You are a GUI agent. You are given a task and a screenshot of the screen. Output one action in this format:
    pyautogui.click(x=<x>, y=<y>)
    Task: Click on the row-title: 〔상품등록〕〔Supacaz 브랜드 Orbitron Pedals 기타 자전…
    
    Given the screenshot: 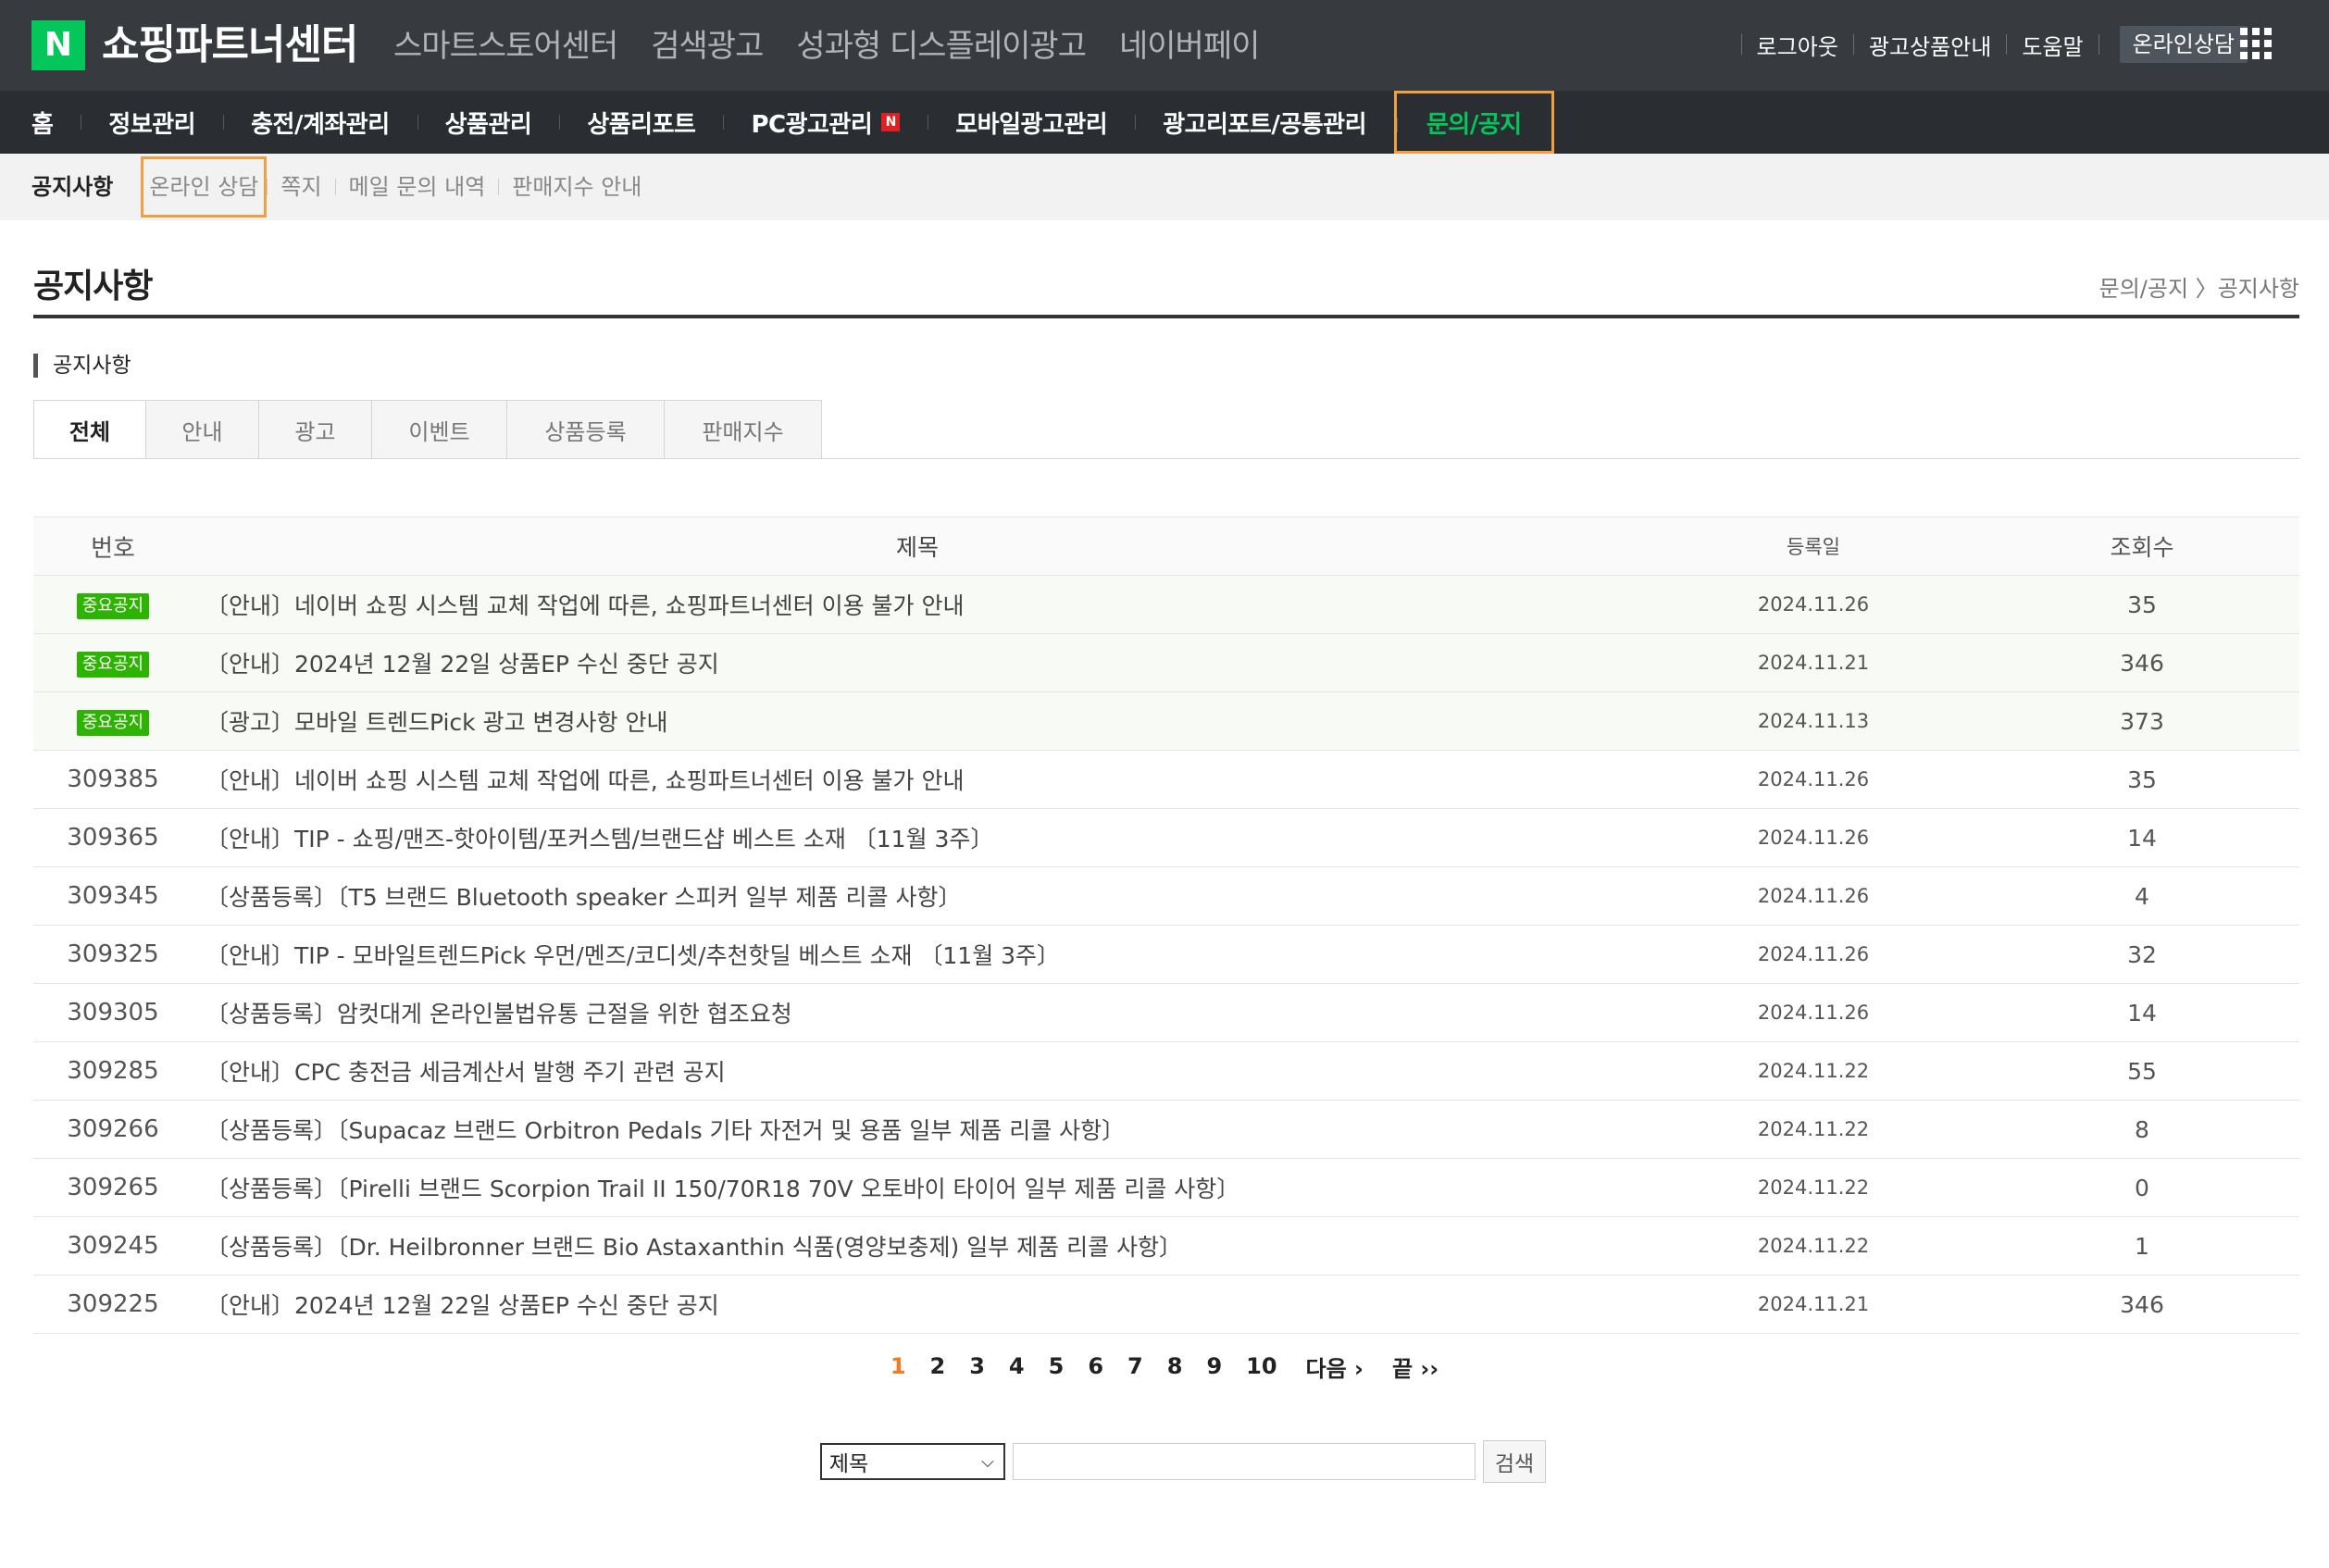 What is the action you would take?
    pyautogui.click(x=917, y=1129)
    